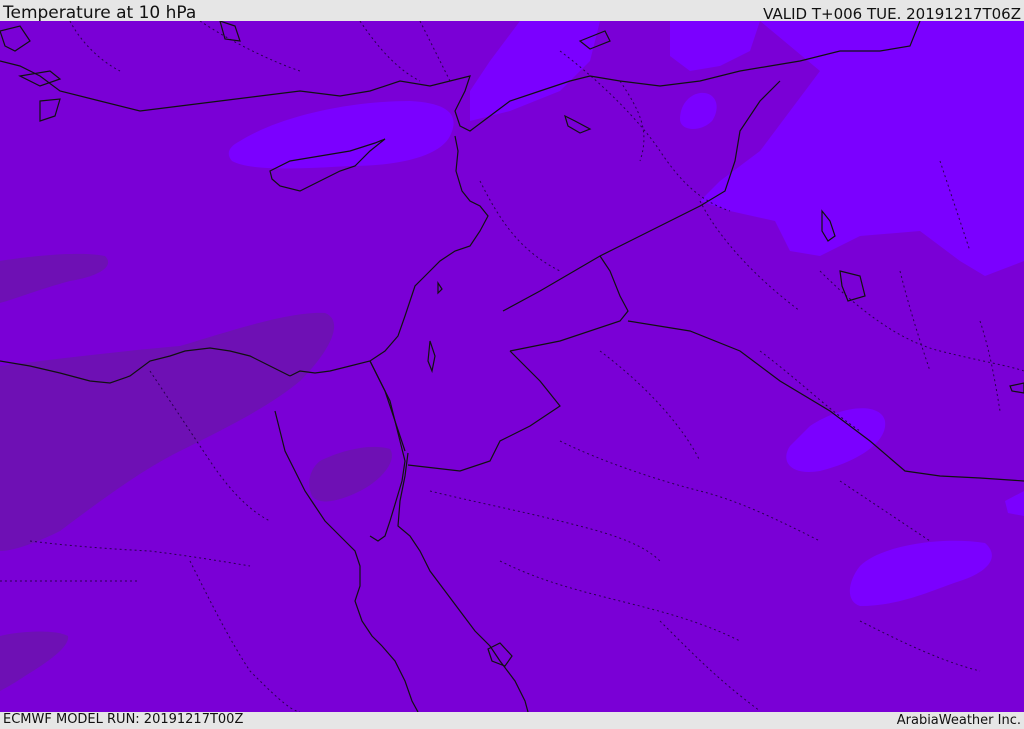  I want to click on provider-label: ArabiaWeather Inc., so click(958, 720).